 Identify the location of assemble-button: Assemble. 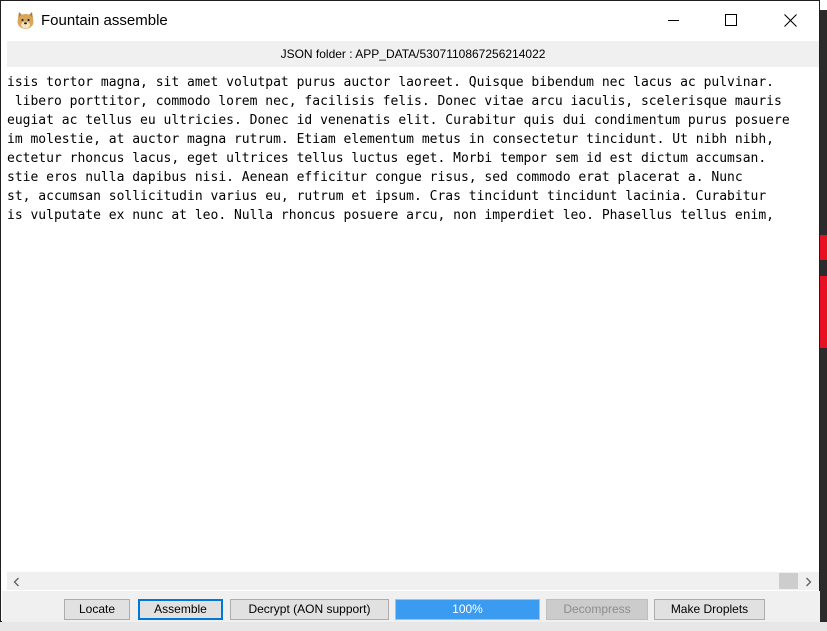
(180, 609).